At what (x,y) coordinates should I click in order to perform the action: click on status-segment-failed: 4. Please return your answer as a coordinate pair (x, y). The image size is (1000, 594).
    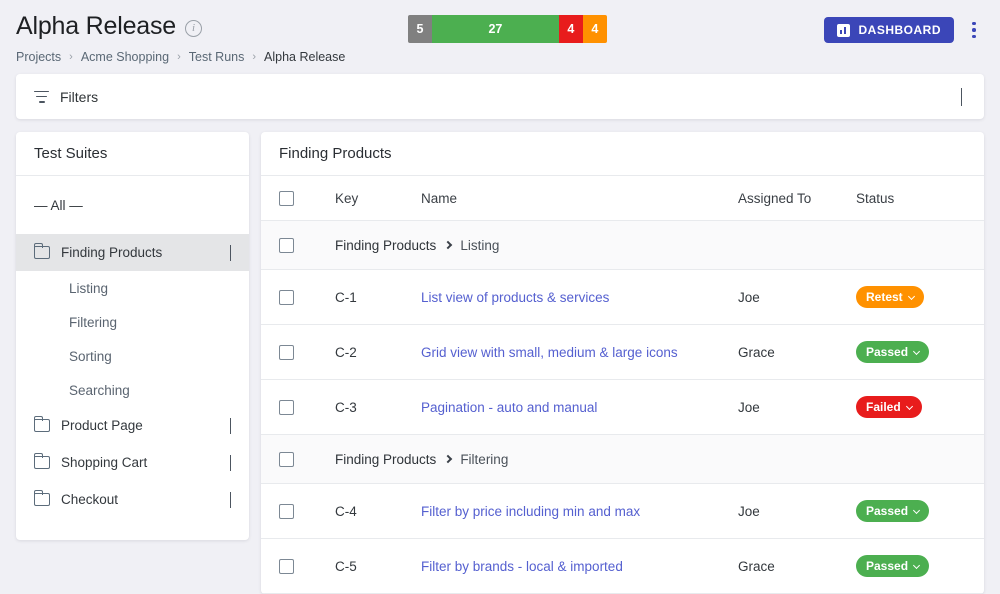
    Looking at the image, I should click on (570, 29).